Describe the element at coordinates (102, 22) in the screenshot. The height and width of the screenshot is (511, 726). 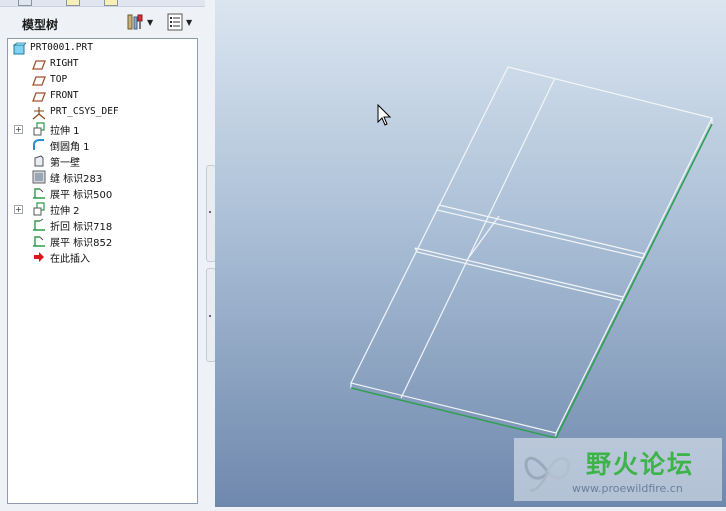
I see `model-tree-header: 模型树 ▼ ▼` at that location.